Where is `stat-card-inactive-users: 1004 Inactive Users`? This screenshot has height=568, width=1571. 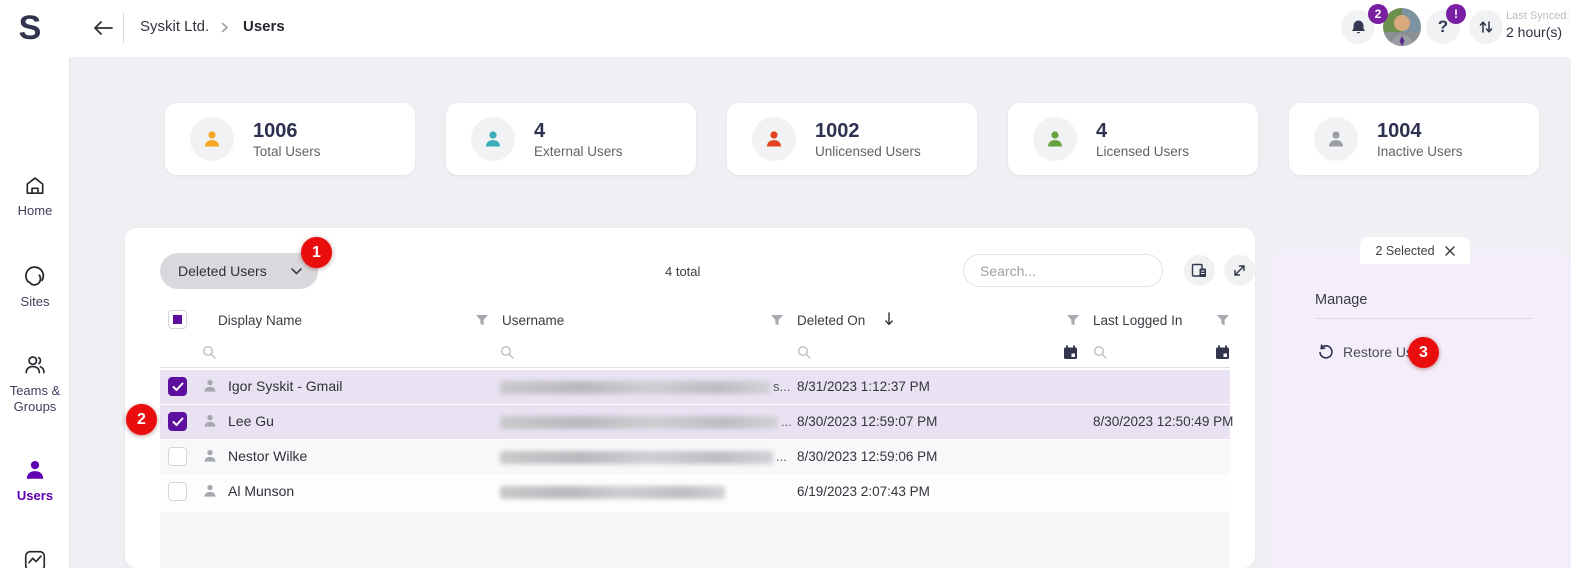
stat-card-inactive-users: 1004 Inactive Users is located at coordinates (1414, 139).